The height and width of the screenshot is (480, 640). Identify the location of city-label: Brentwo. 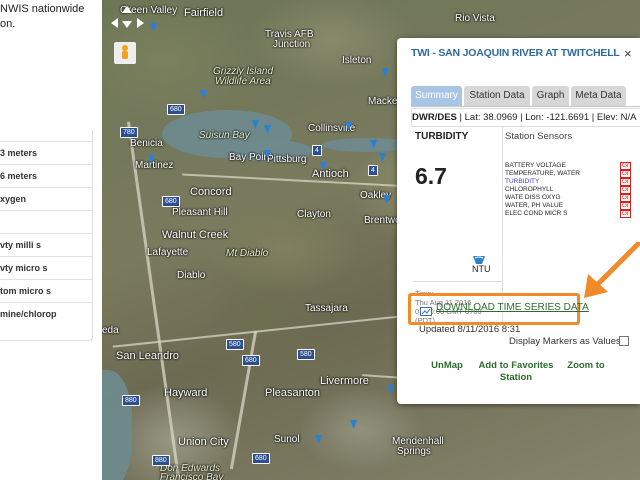
(382, 220).